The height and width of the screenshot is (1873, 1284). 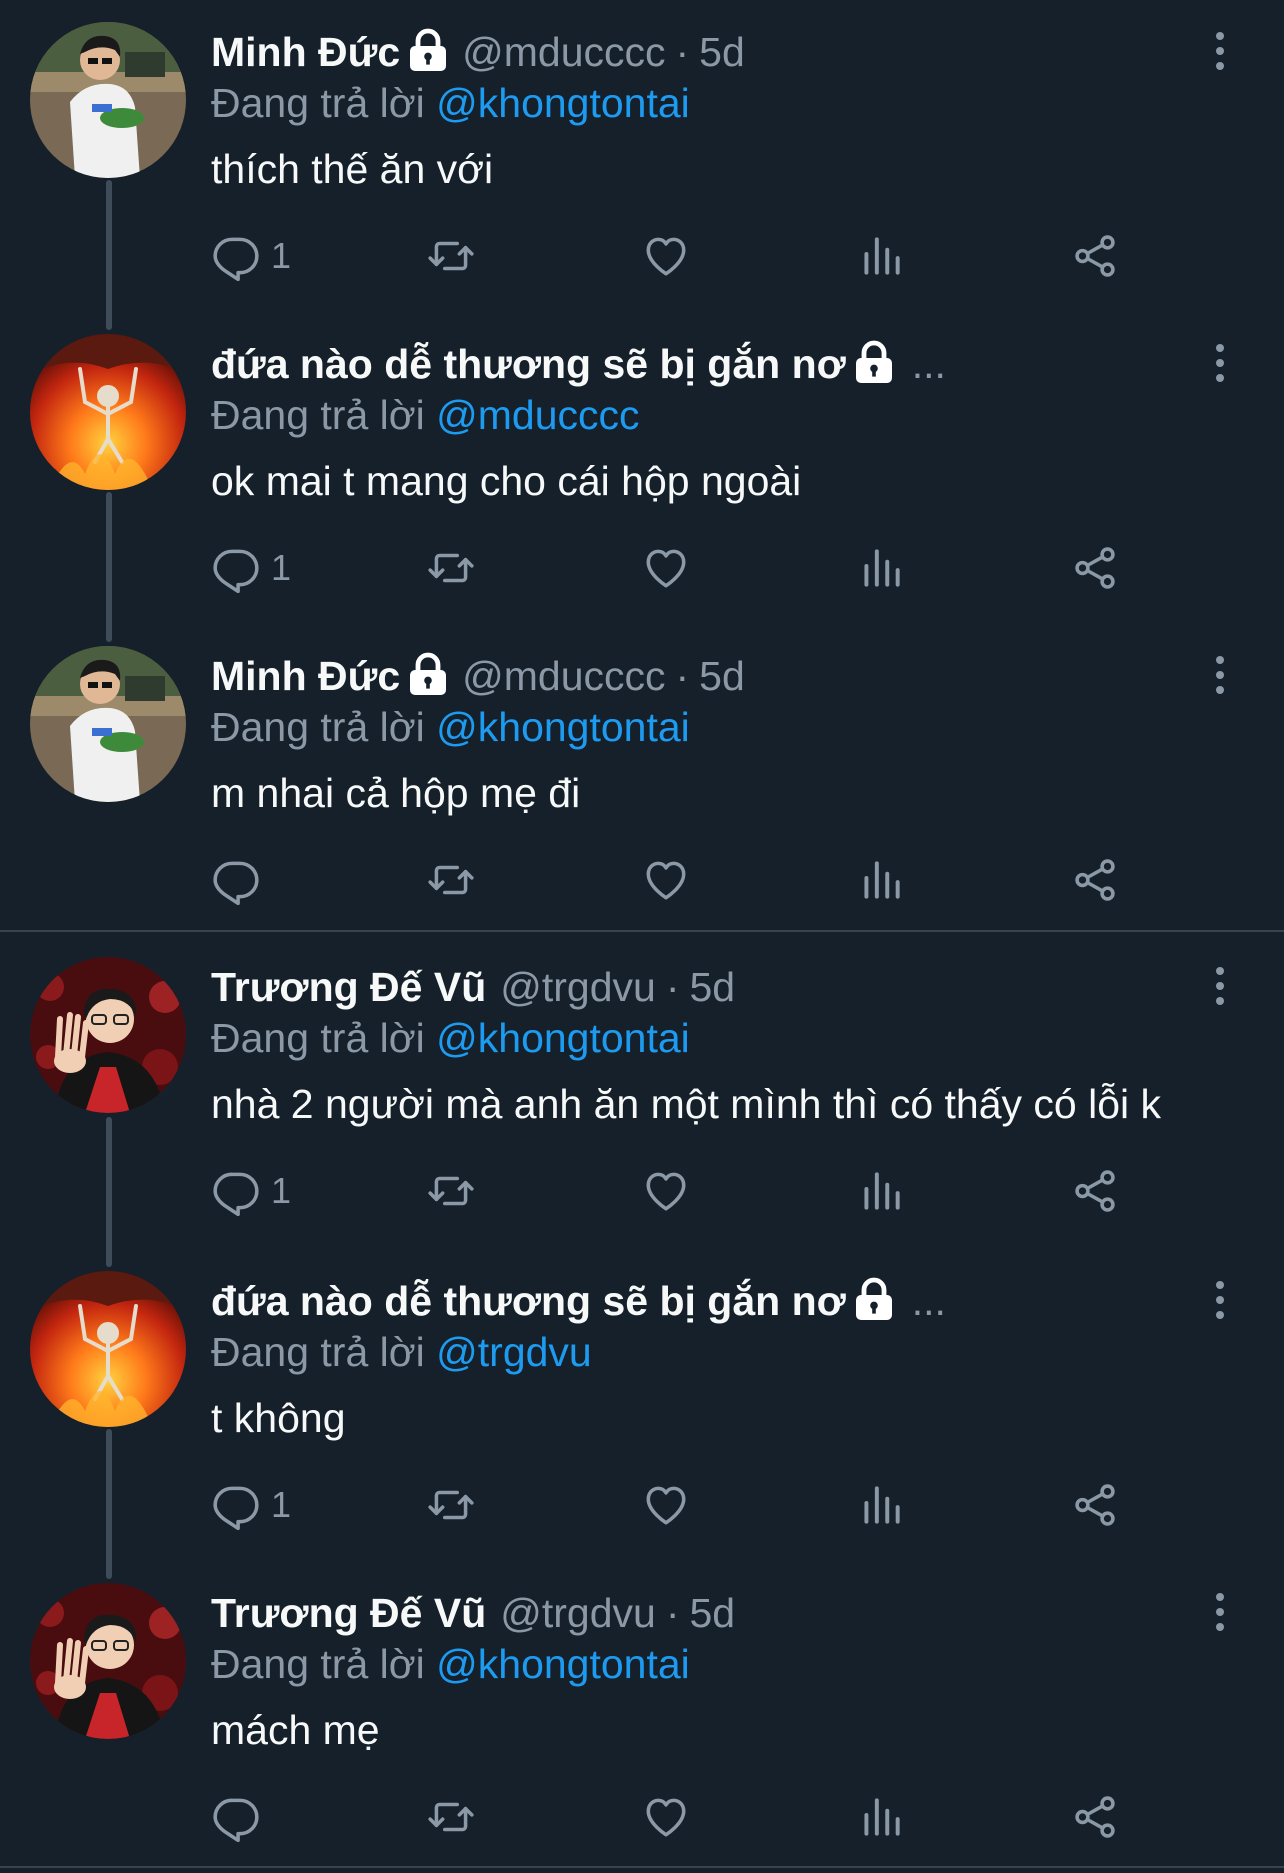 What do you see at coordinates (295, 1730) in the screenshot?
I see `tweet-text: mách mẹ` at bounding box center [295, 1730].